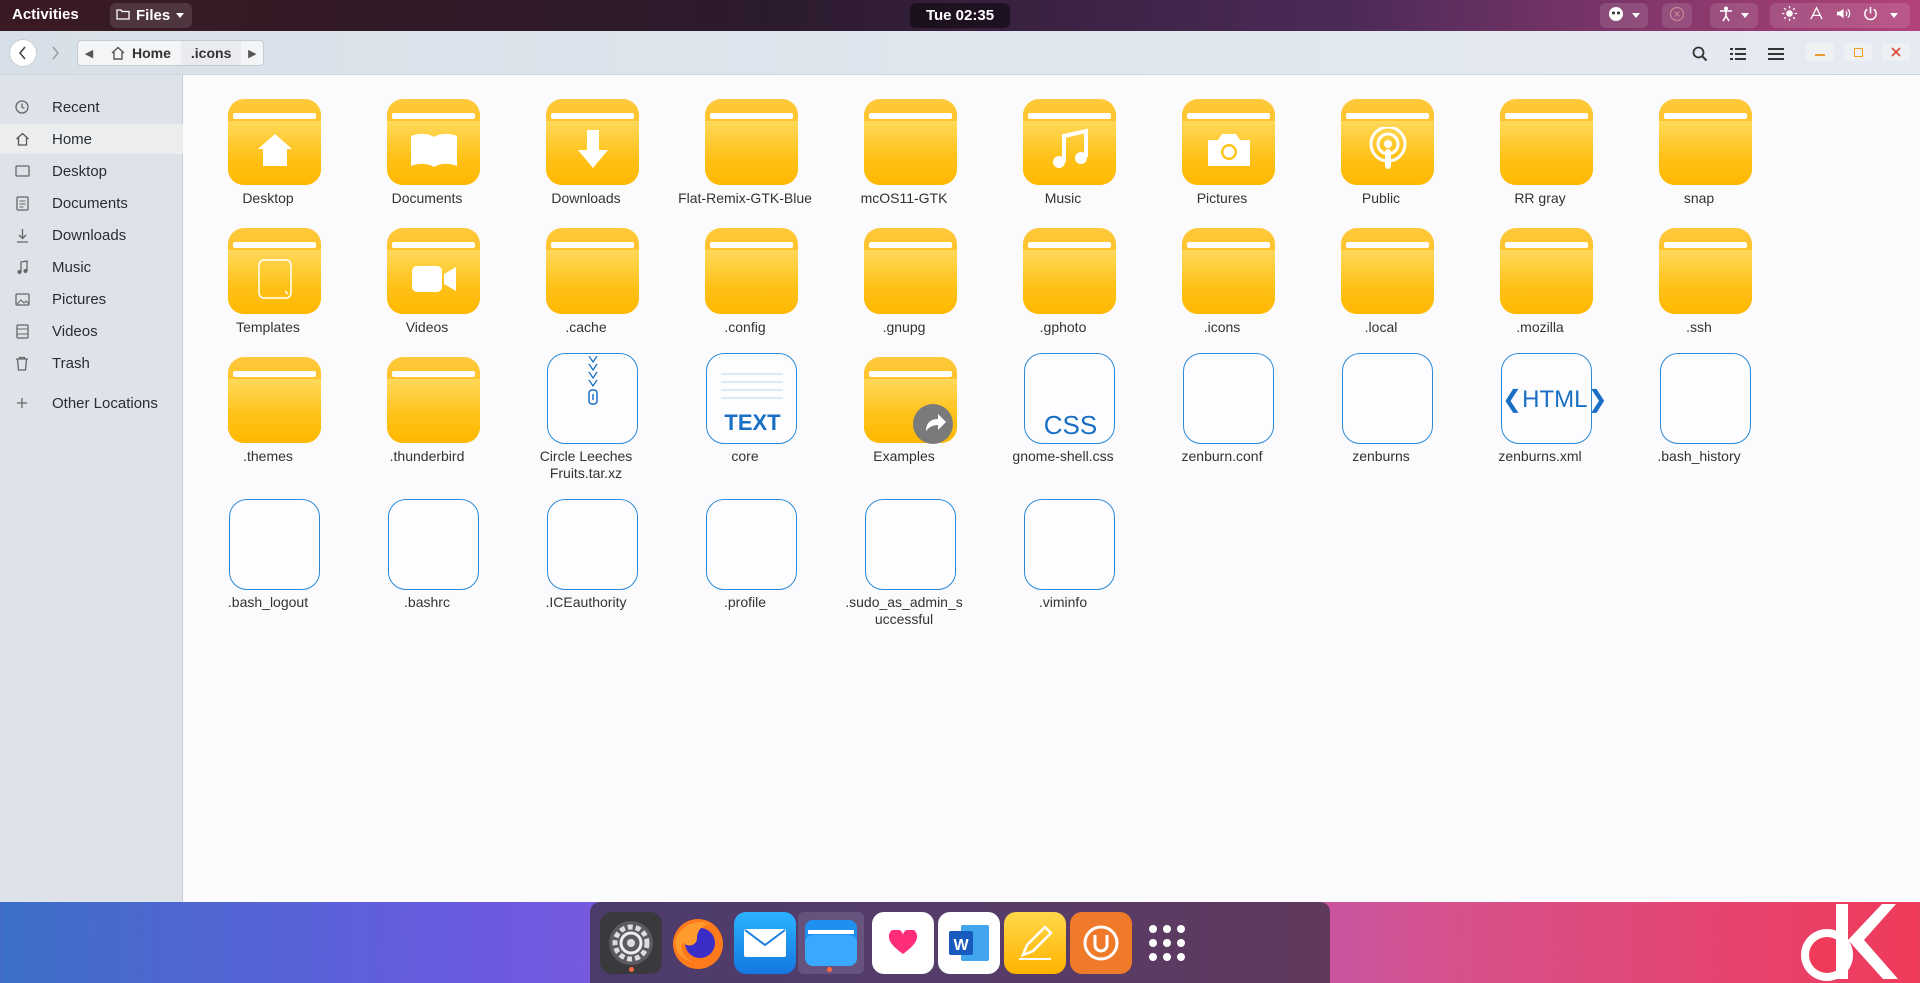 This screenshot has width=1920, height=983. I want to click on path-right-arrow: ▶, so click(252, 53).